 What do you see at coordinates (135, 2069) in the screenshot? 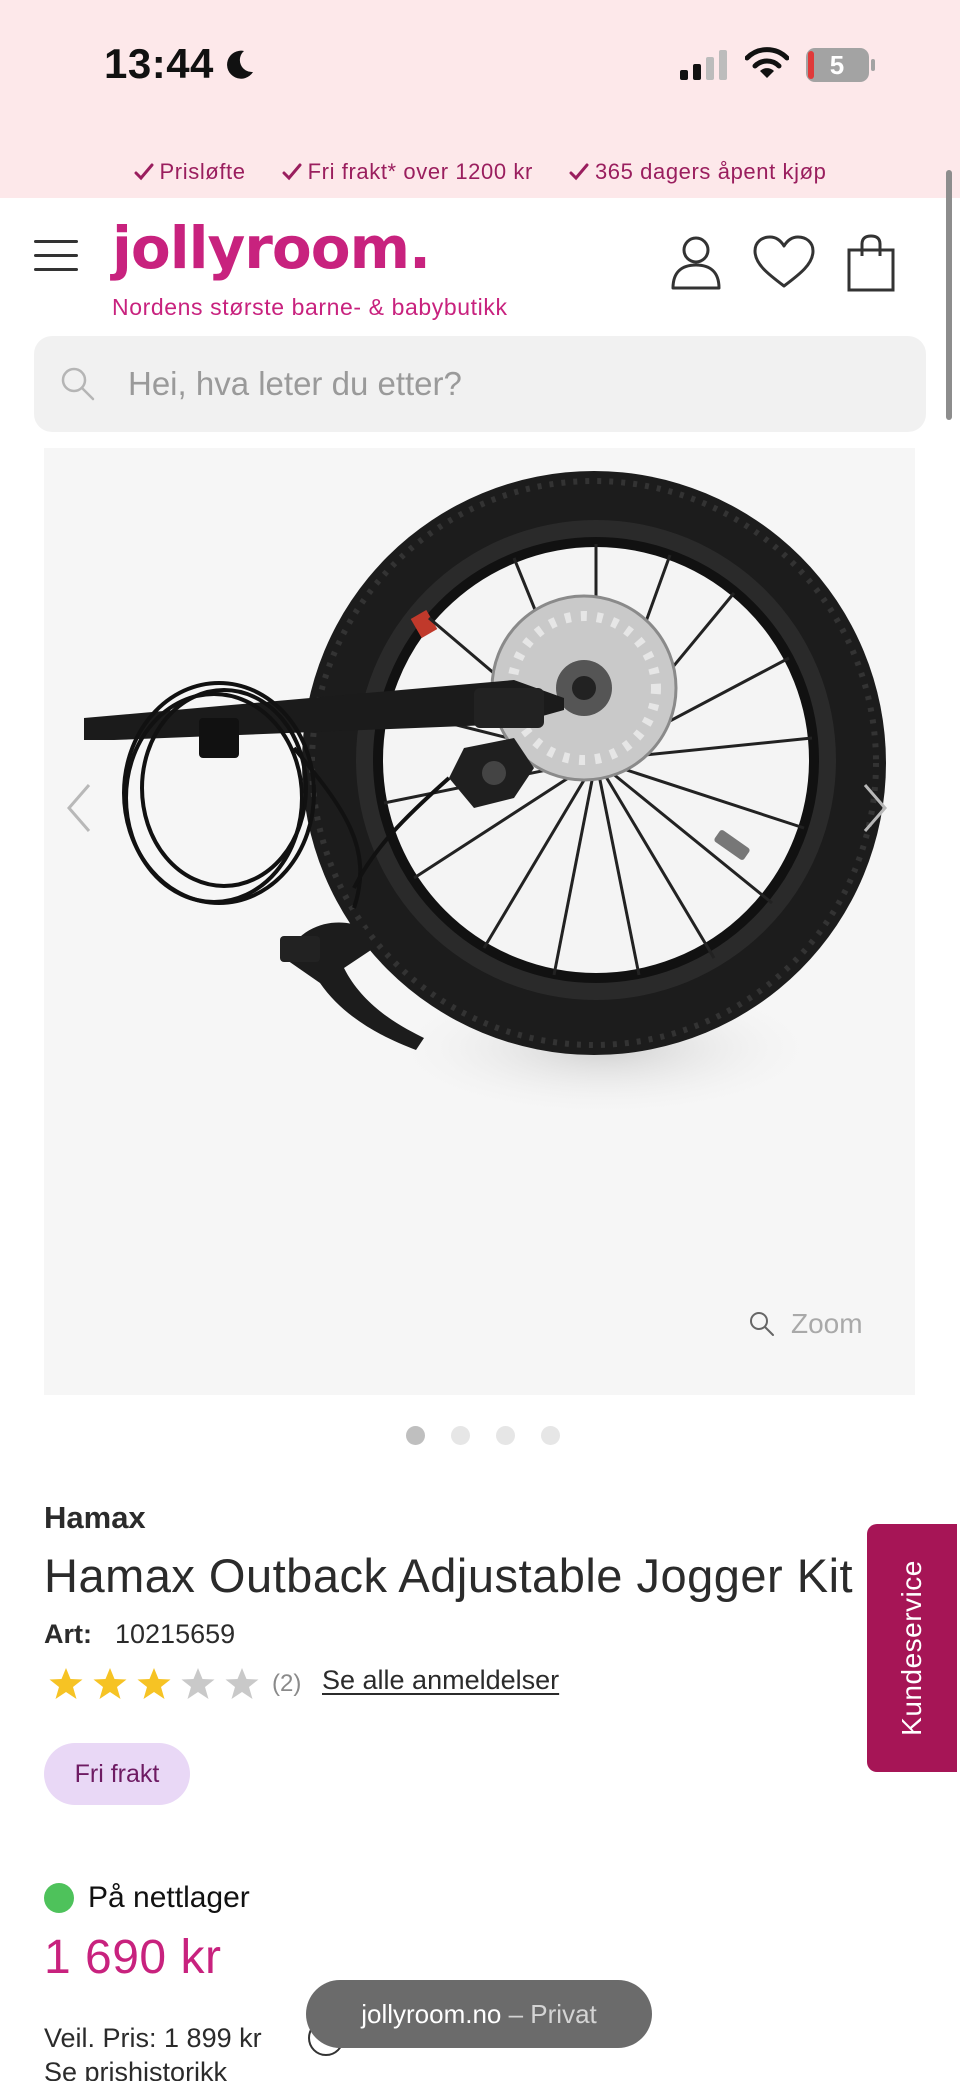
I see `price-history-link: Se prishistorikk` at bounding box center [135, 2069].